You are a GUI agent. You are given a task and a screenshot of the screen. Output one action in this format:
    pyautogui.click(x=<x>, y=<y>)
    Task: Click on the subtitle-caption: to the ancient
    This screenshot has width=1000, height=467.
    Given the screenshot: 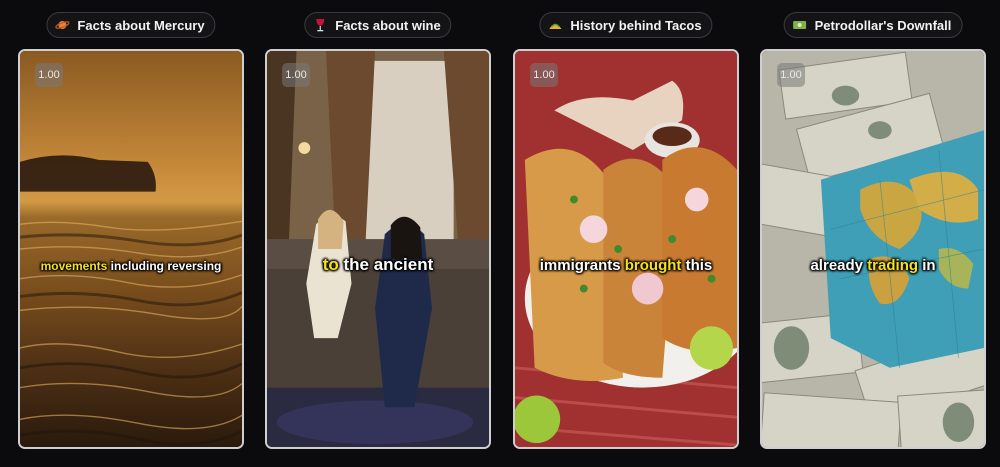 What is the action you would take?
    pyautogui.click(x=378, y=265)
    